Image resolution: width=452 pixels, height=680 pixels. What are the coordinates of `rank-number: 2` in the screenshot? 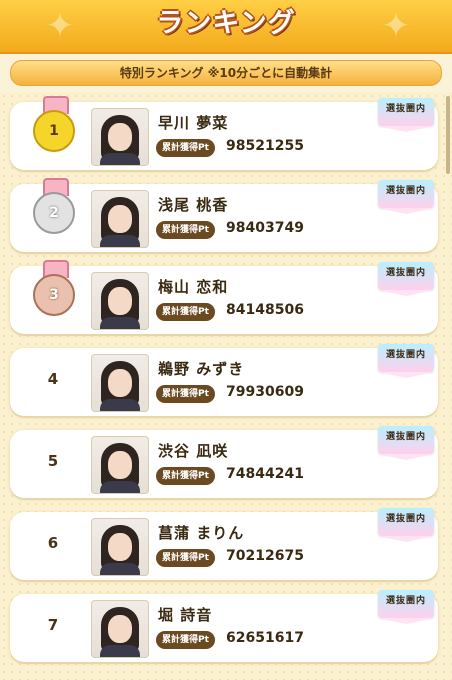 It's located at (54, 213).